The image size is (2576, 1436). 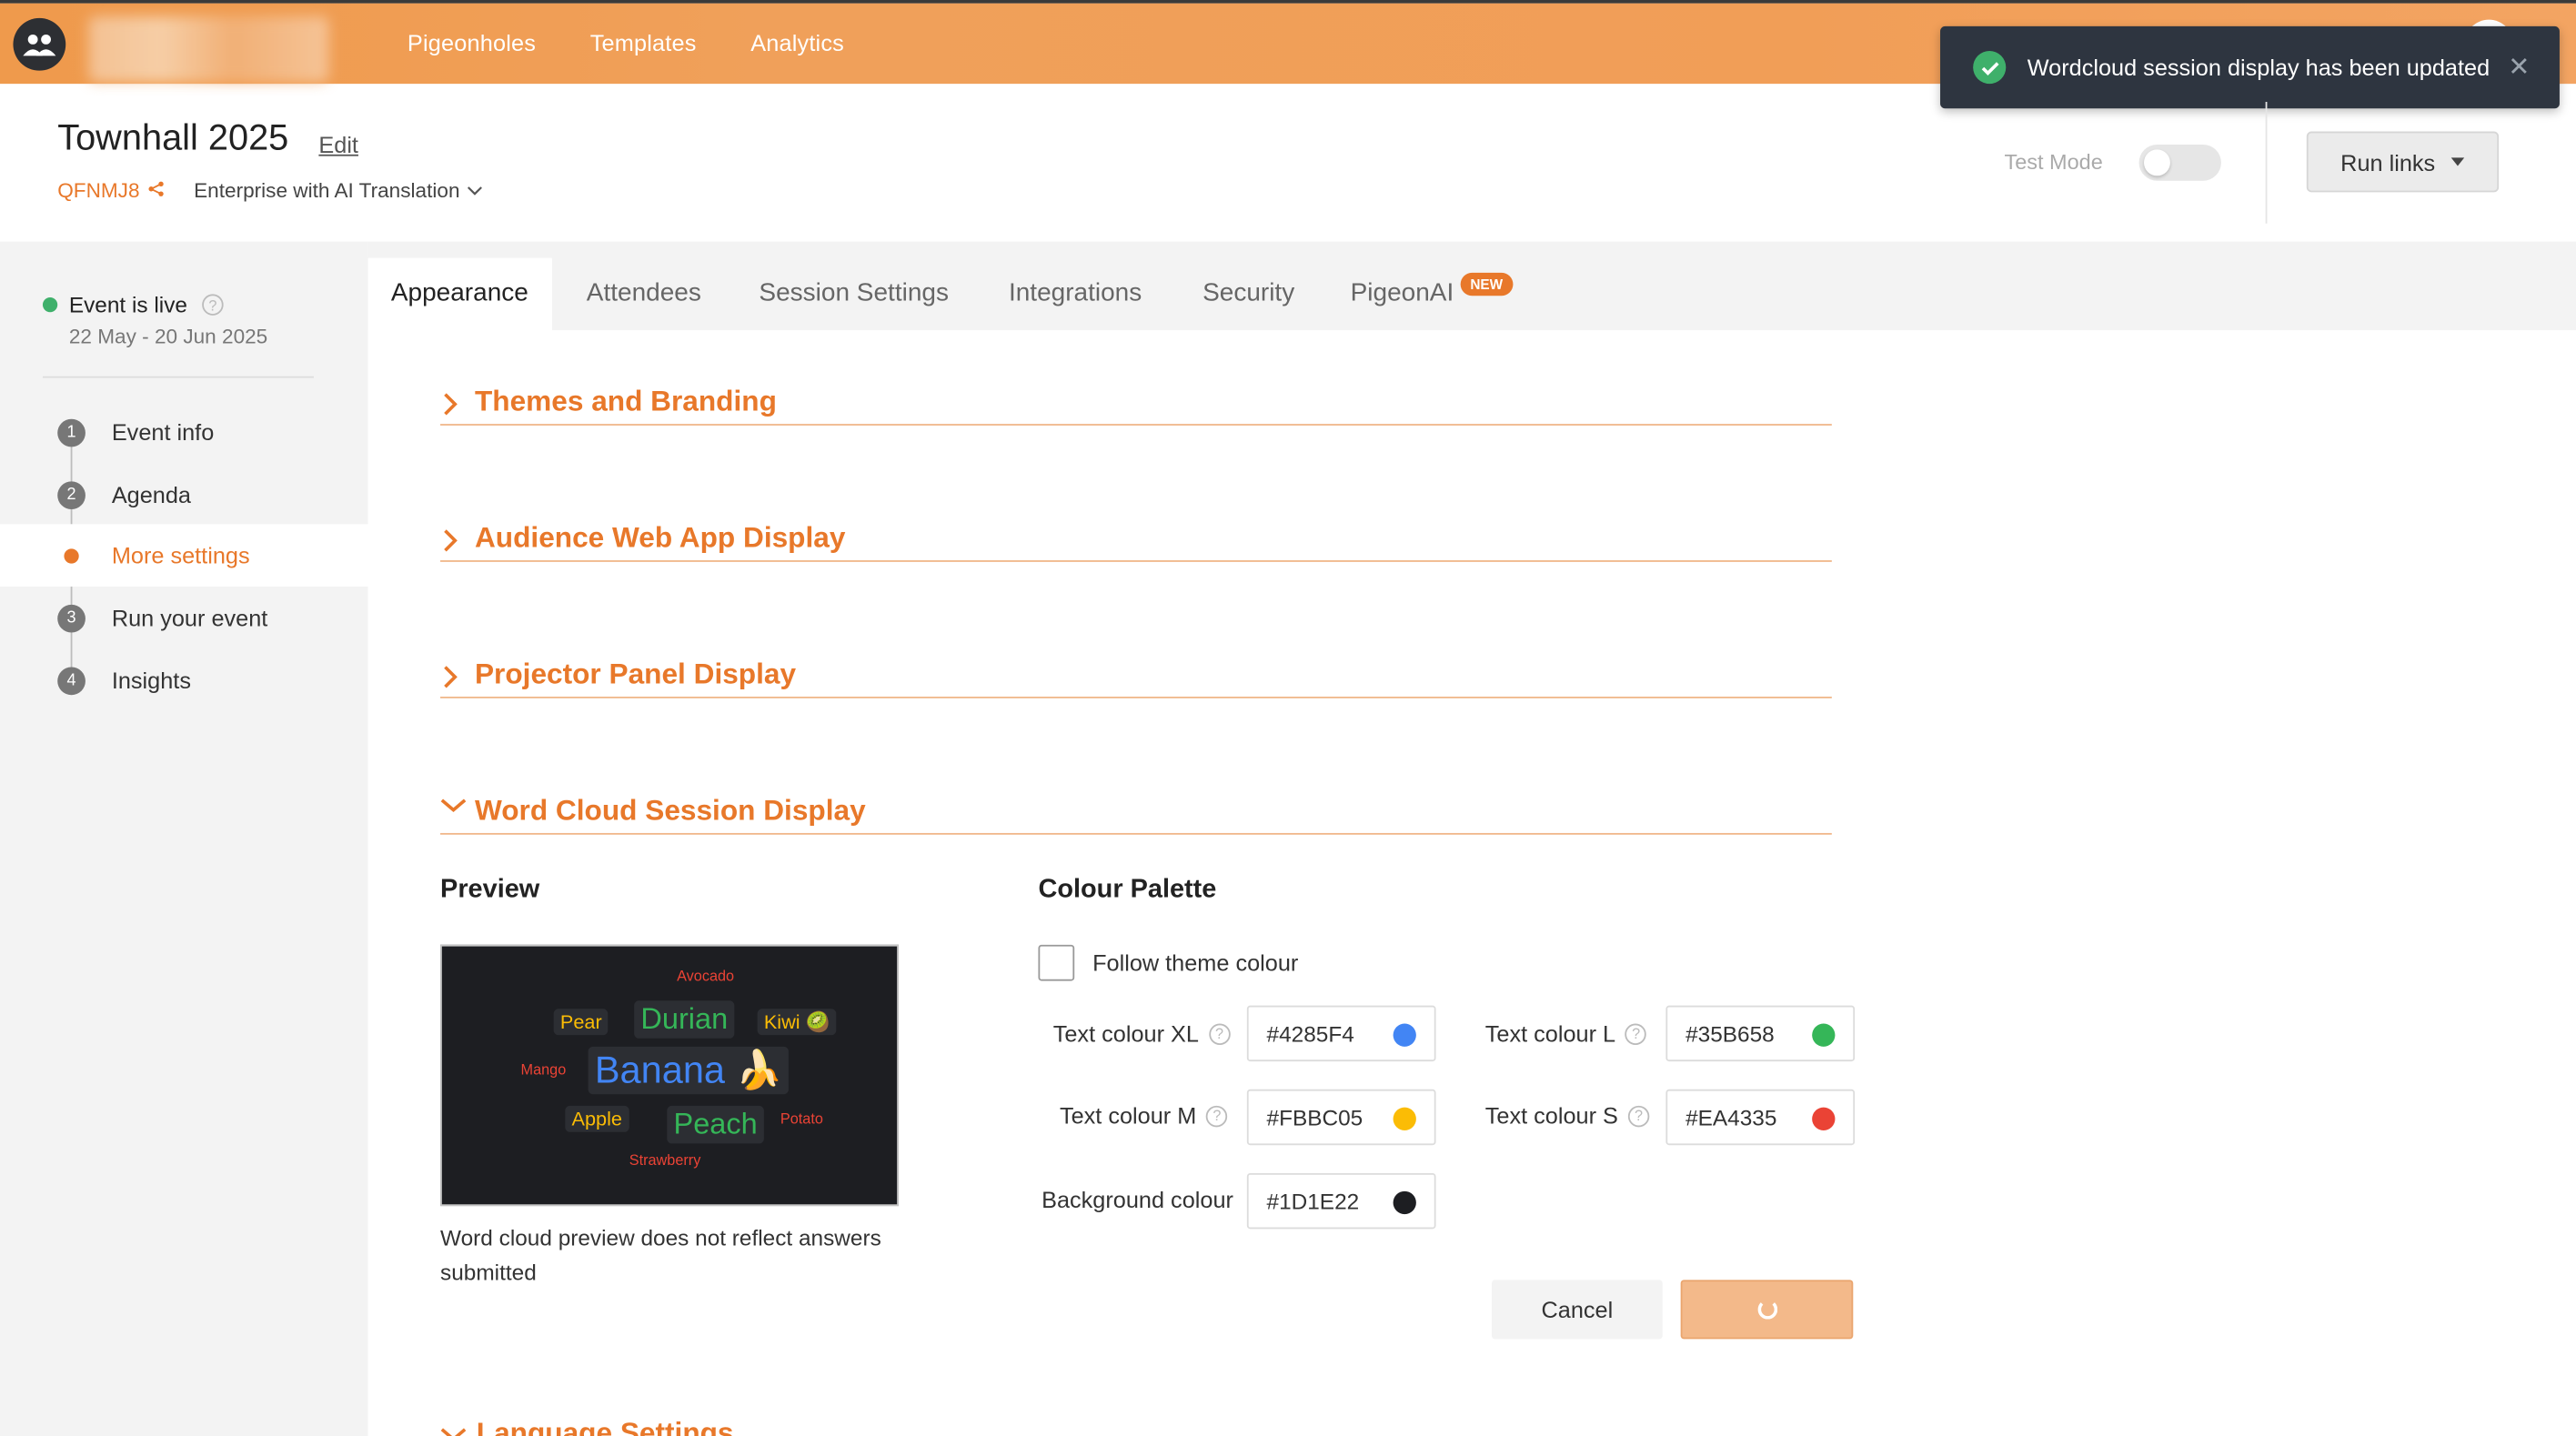 What do you see at coordinates (797, 1022) in the screenshot?
I see `word-kiwi: Kiwi 🥝` at bounding box center [797, 1022].